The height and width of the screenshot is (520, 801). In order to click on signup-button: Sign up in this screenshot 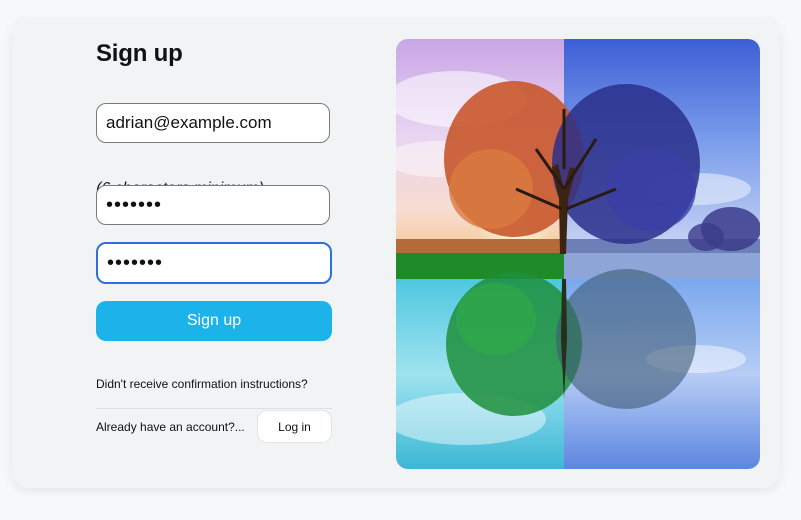, I will do `click(214, 321)`.